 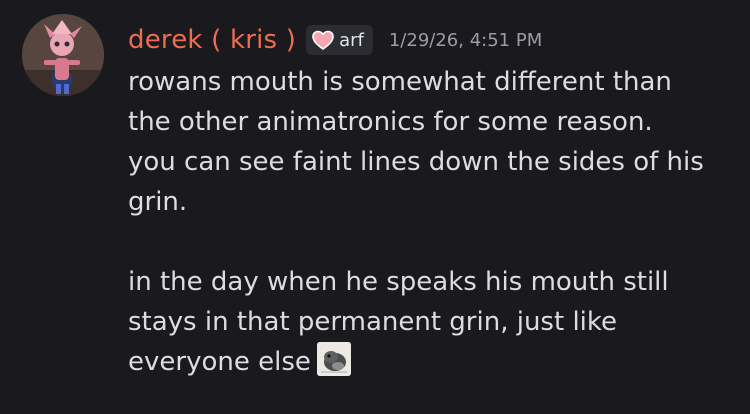 I want to click on message-line-last: everyone else, so click(x=433, y=362).